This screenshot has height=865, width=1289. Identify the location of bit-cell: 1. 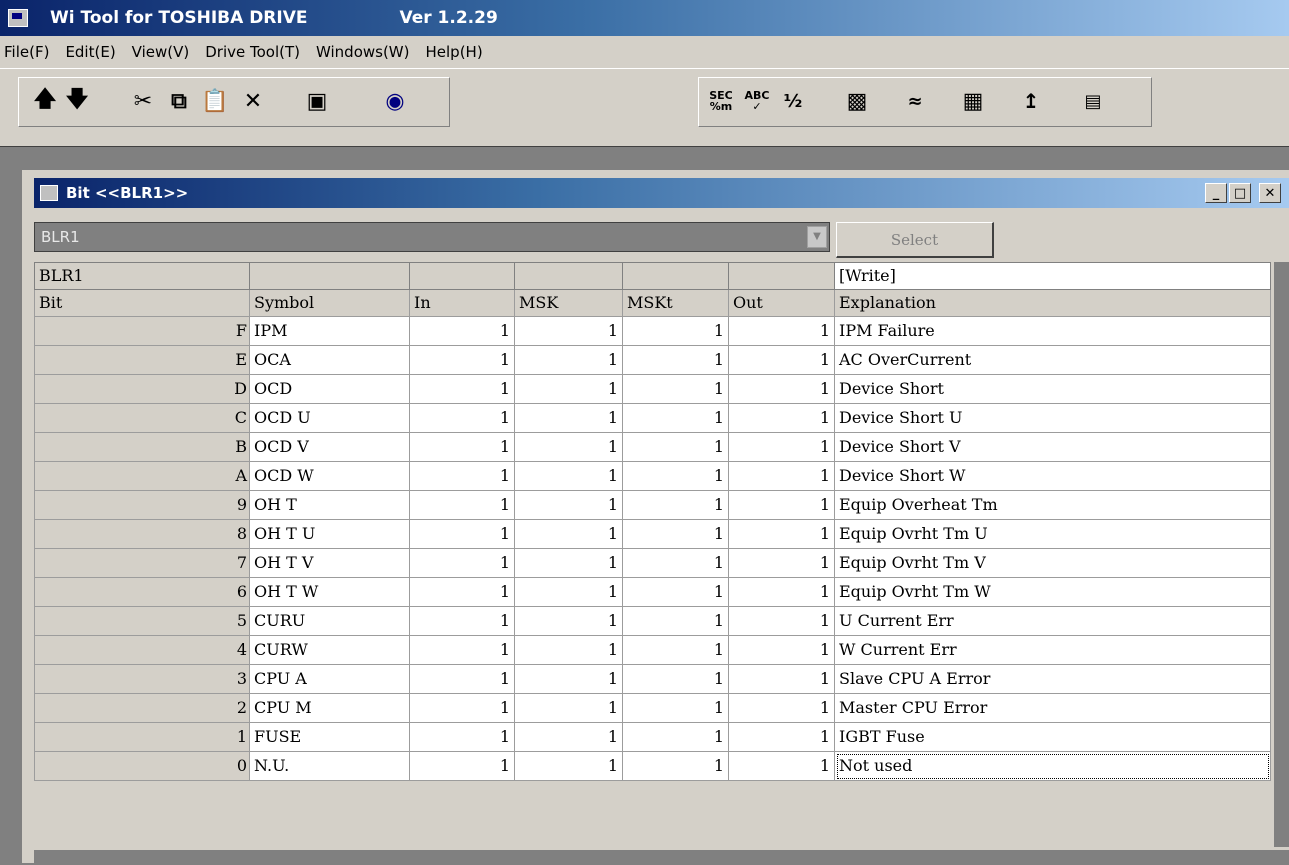
(142, 737).